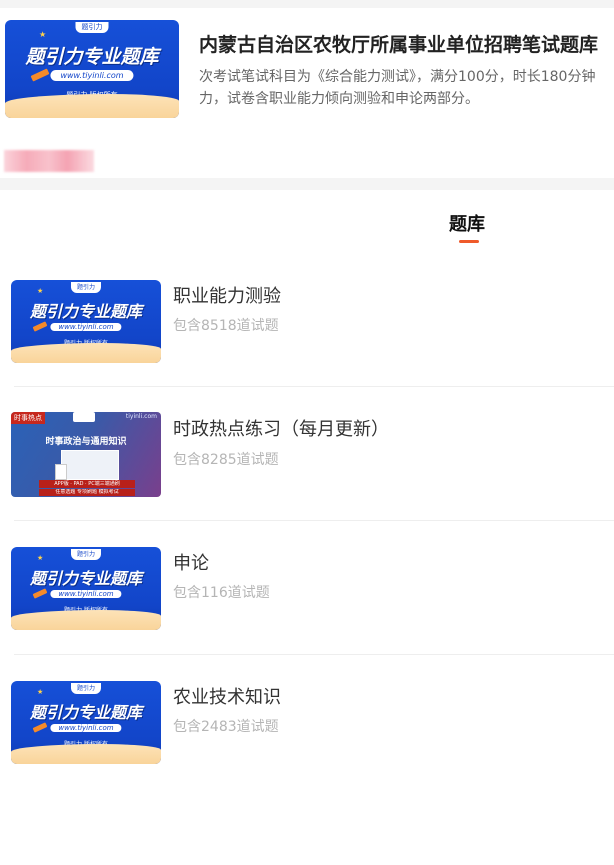 The height and width of the screenshot is (865, 614). Describe the element at coordinates (141, 416) in the screenshot. I see `cover-site: tiyinli.com` at that location.